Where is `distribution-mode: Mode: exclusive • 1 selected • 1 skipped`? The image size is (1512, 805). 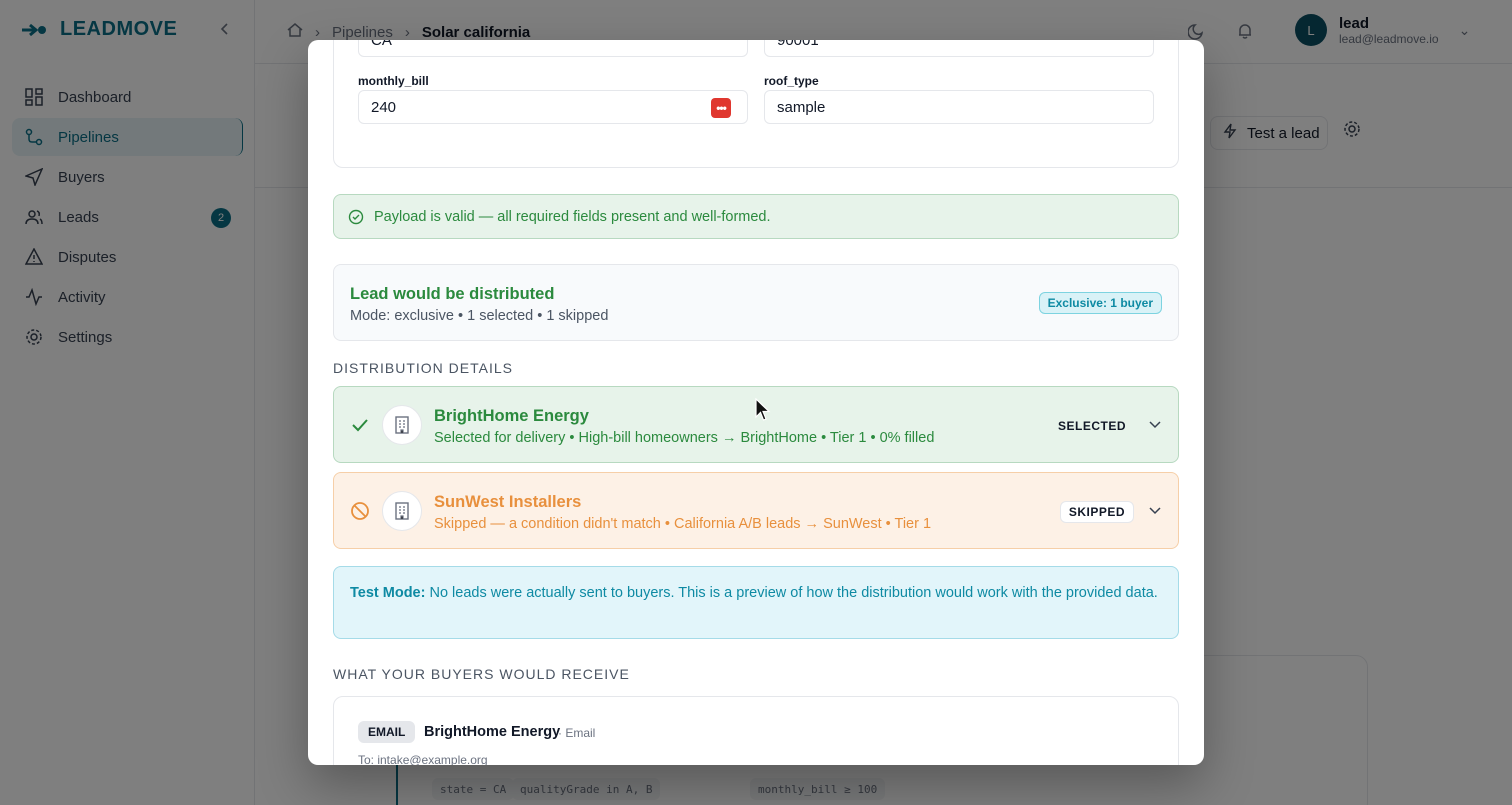
distribution-mode: Mode: exclusive • 1 selected • 1 skipped is located at coordinates (479, 316).